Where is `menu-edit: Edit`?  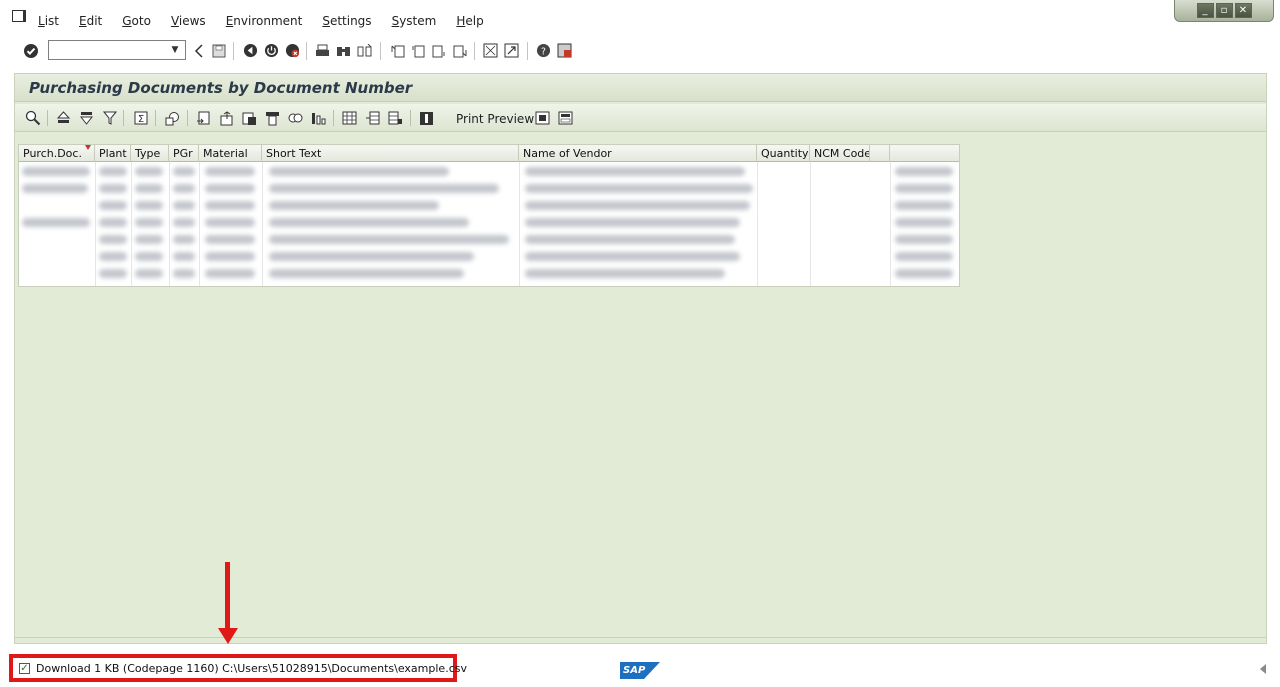
menu-edit: Edit is located at coordinates (90, 21).